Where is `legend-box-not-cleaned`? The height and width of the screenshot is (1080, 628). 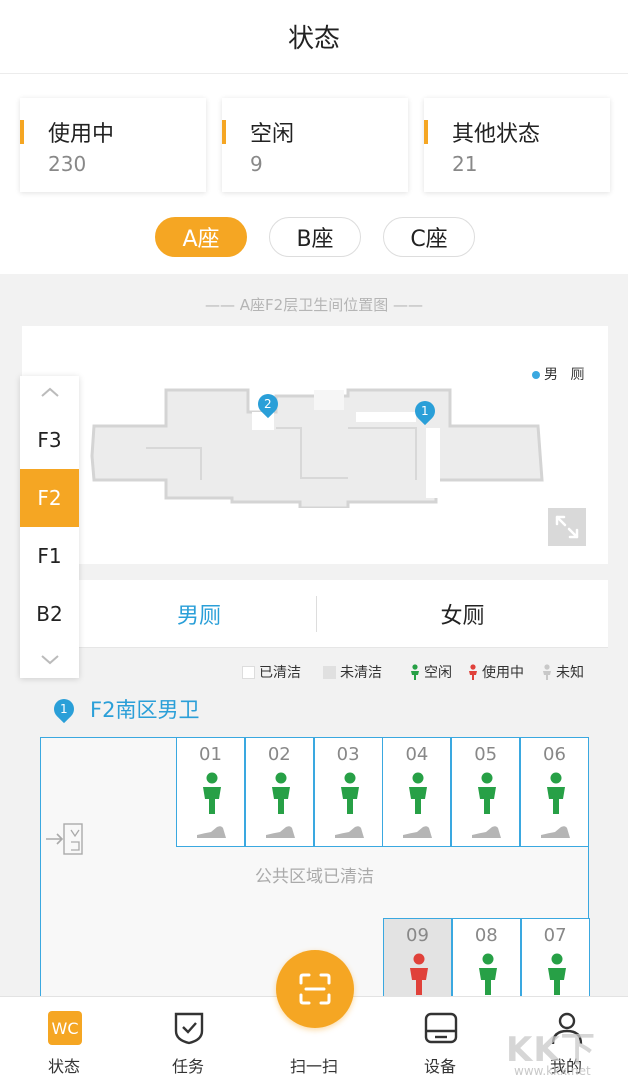 legend-box-not-cleaned is located at coordinates (329, 672).